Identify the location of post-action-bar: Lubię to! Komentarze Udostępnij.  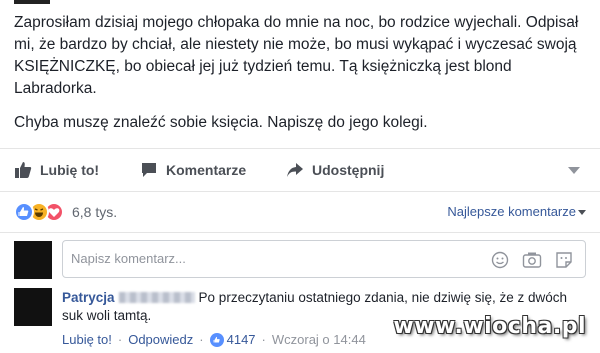
(300, 170).